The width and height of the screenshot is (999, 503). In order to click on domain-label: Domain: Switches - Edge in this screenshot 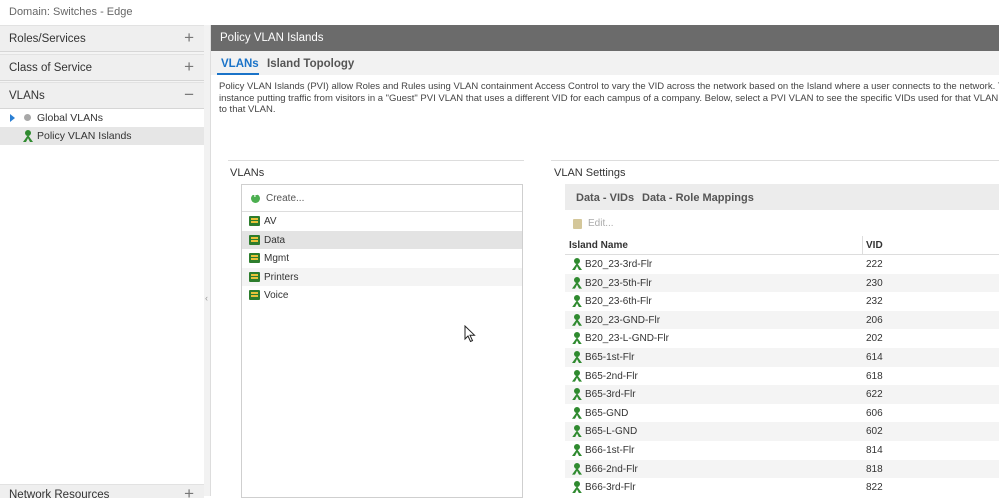, I will do `click(71, 12)`.